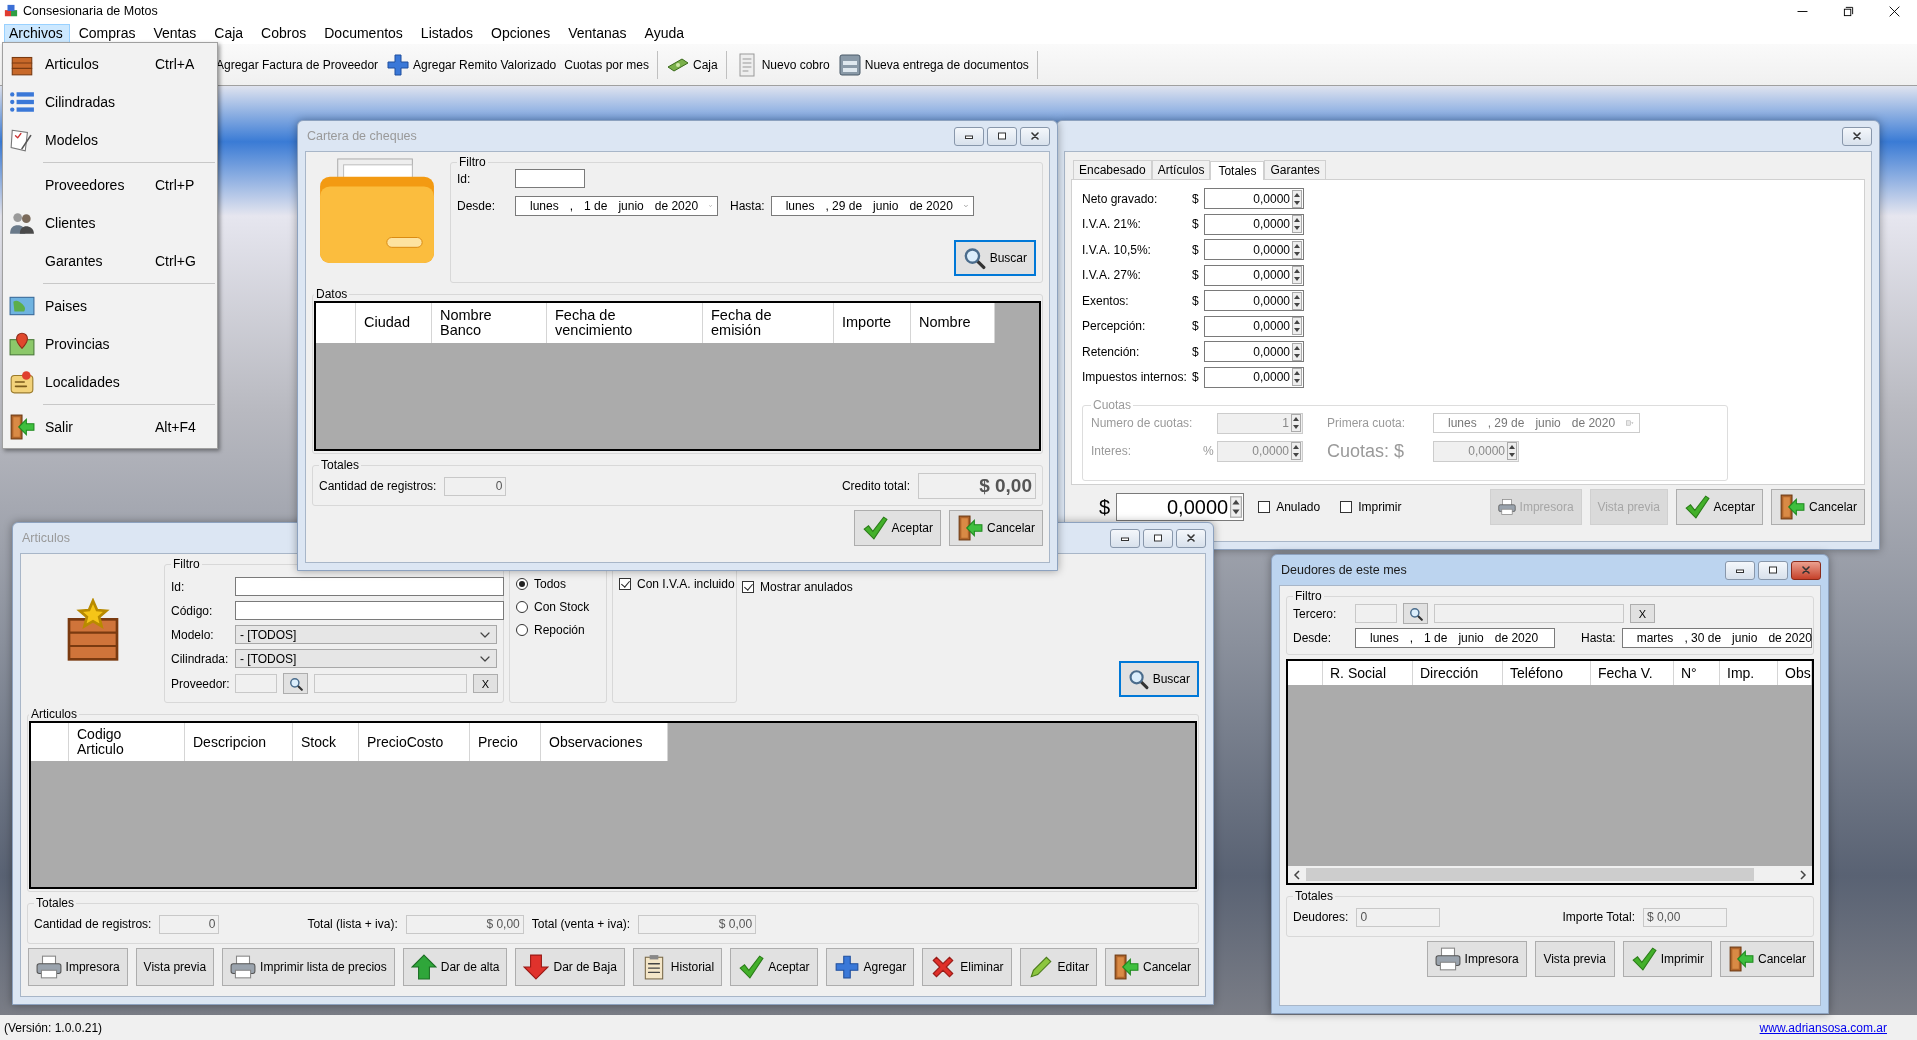  What do you see at coordinates (597, 33) in the screenshot?
I see `menu-item: Ventanas` at bounding box center [597, 33].